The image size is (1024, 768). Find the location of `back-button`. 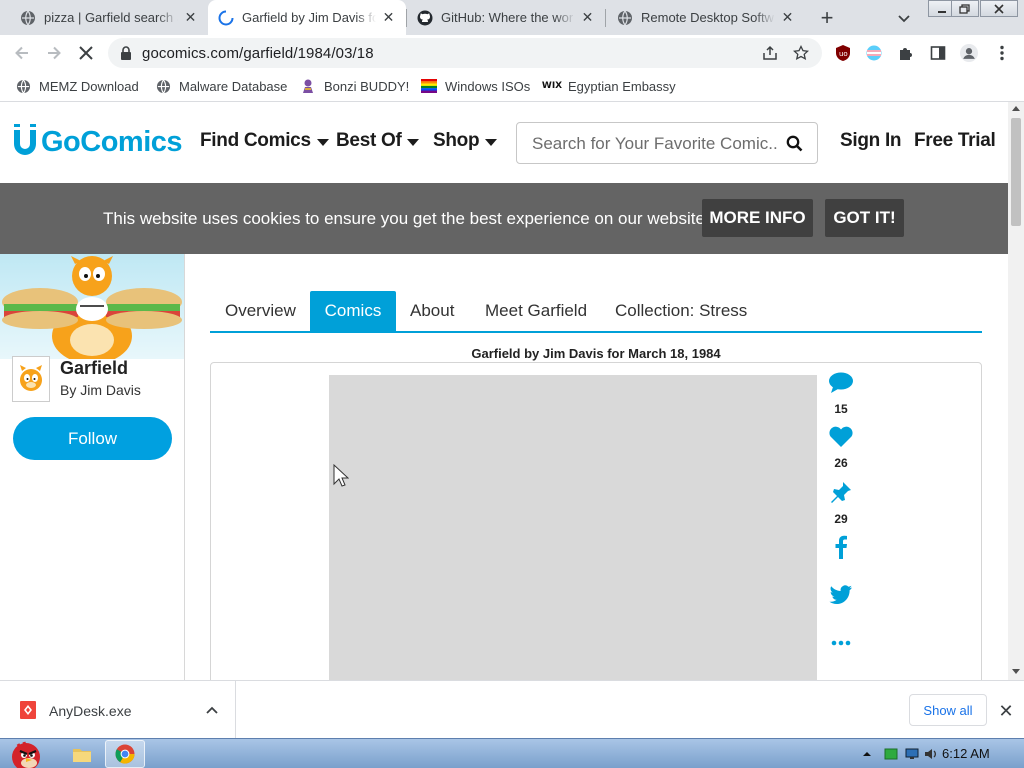

back-button is located at coordinates (22, 53).